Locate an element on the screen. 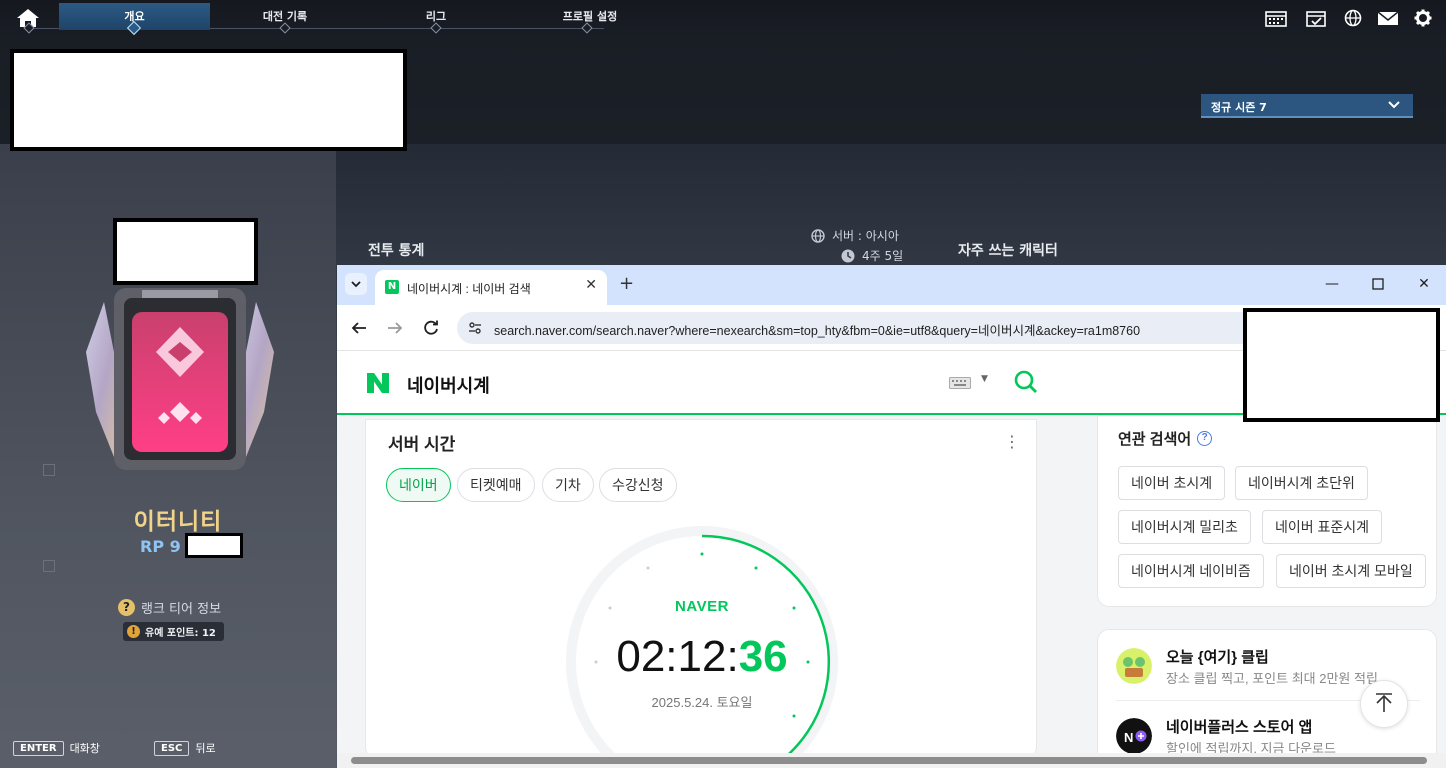 Image resolution: width=1446 pixels, height=768 pixels. gear-icon is located at coordinates (1423, 18).